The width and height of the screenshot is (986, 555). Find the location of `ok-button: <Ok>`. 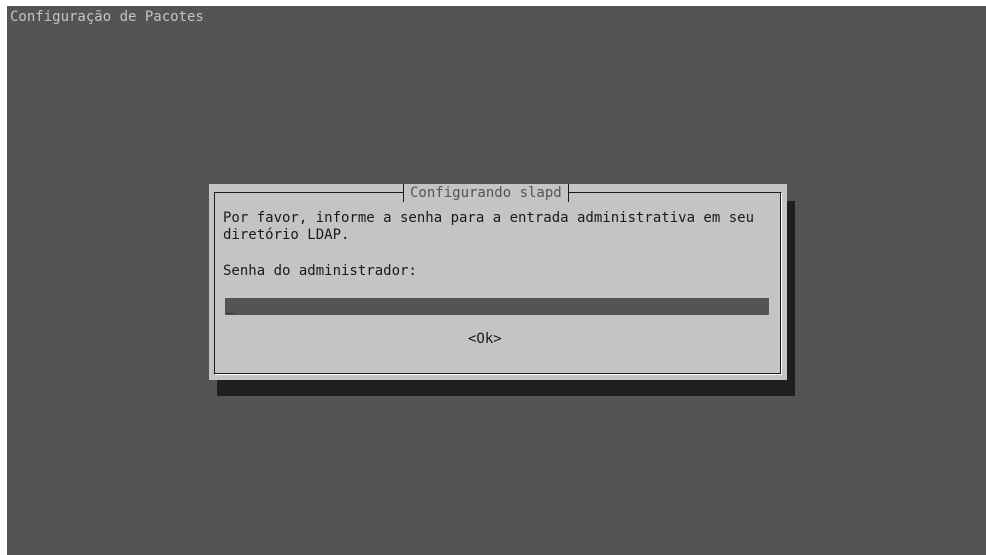

ok-button: <Ok> is located at coordinates (485, 339).